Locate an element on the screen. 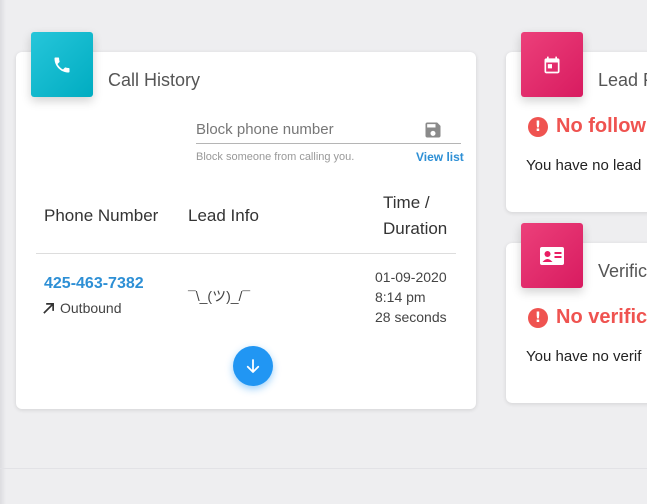 This screenshot has width=647, height=504. verifications-empty-message: You have no verif is located at coordinates (584, 356).